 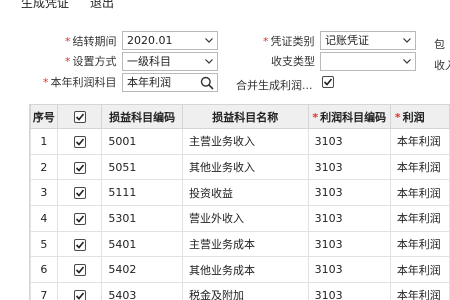 I want to click on merge-checkbox, so click(x=328, y=82).